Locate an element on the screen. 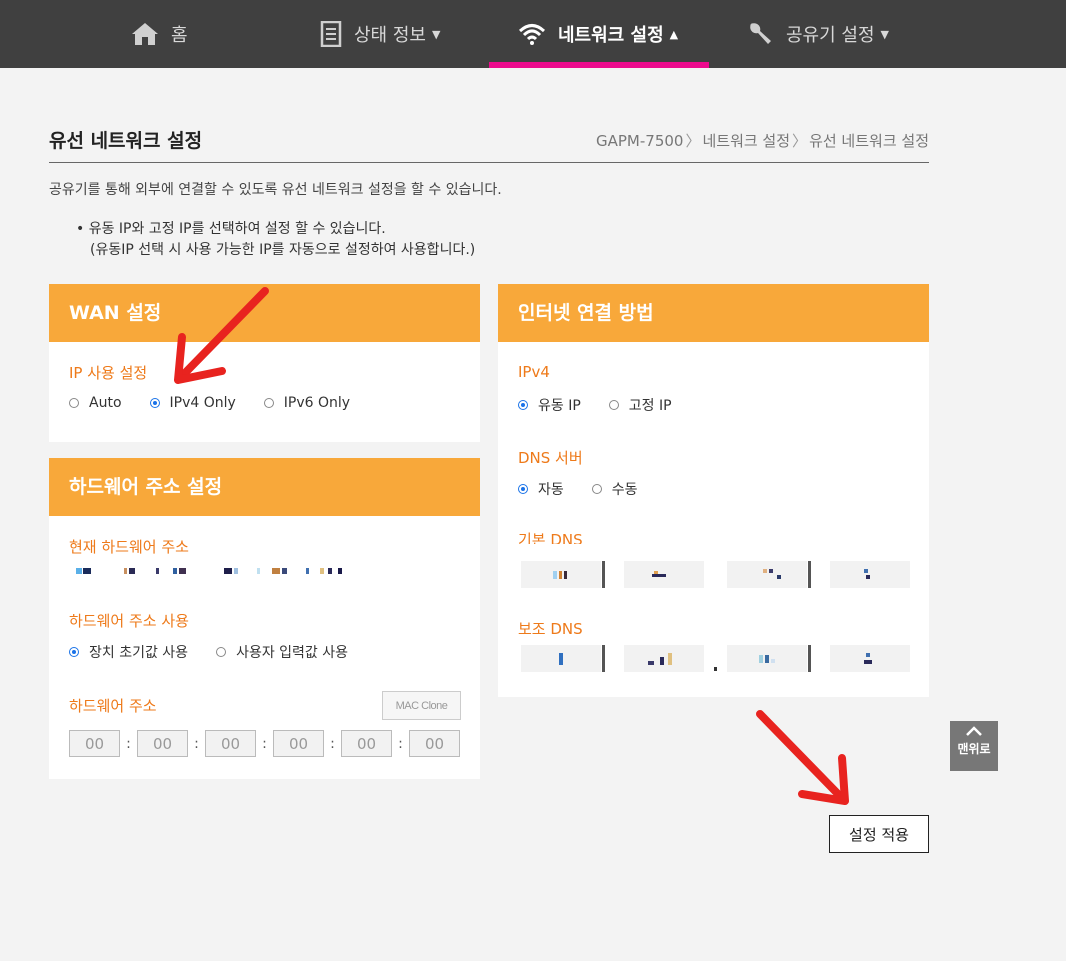 Image resolution: width=1066 pixels, height=961 pixels. breadcrumb: GAPM-7500 〉 네트워크 설정 〉 유선 네트워크 설정 is located at coordinates (762, 140).